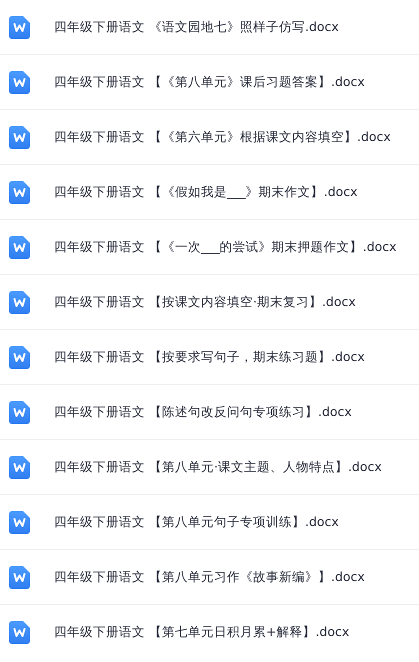 The image size is (419, 662). Describe the element at coordinates (206, 191) in the screenshot. I see `file-name: 四年级下册语文 【《假如我是___》期末作文】.docx` at that location.